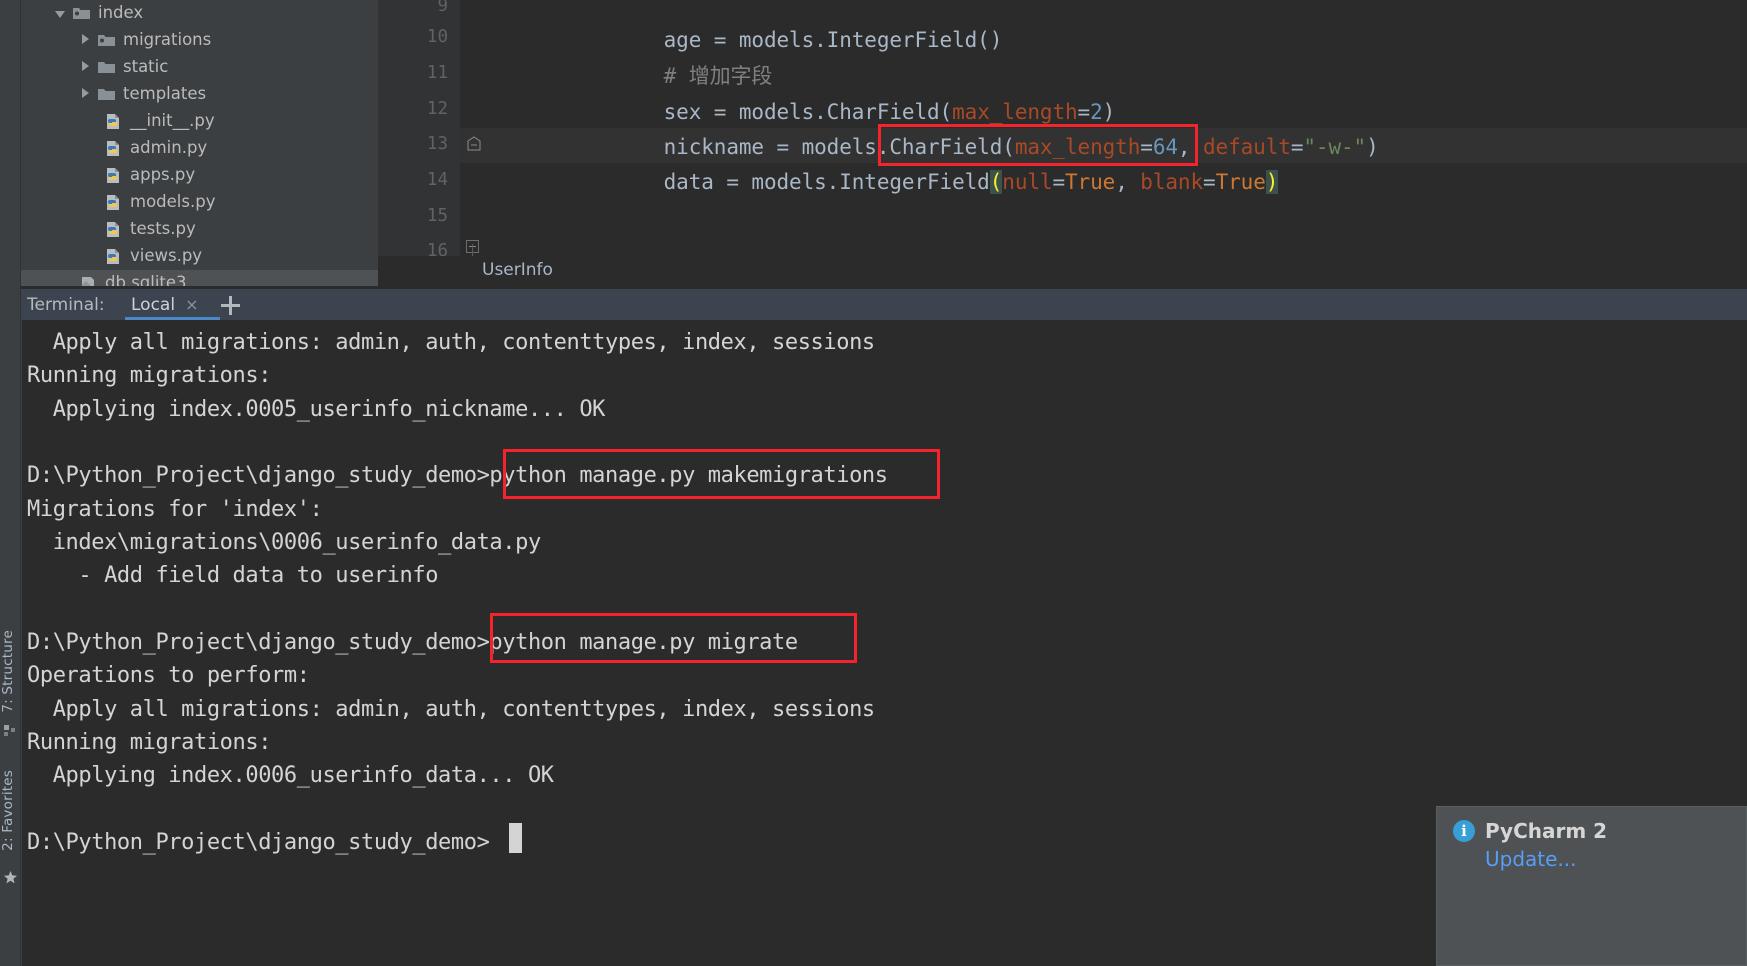 Image resolution: width=1747 pixels, height=966 pixels. I want to click on notification-title: PyCharm 2, so click(1546, 831).